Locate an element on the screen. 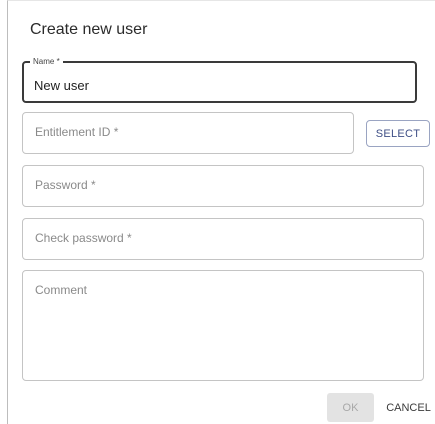  entitlement-id-field: Entitlement ID * is located at coordinates (188, 133).